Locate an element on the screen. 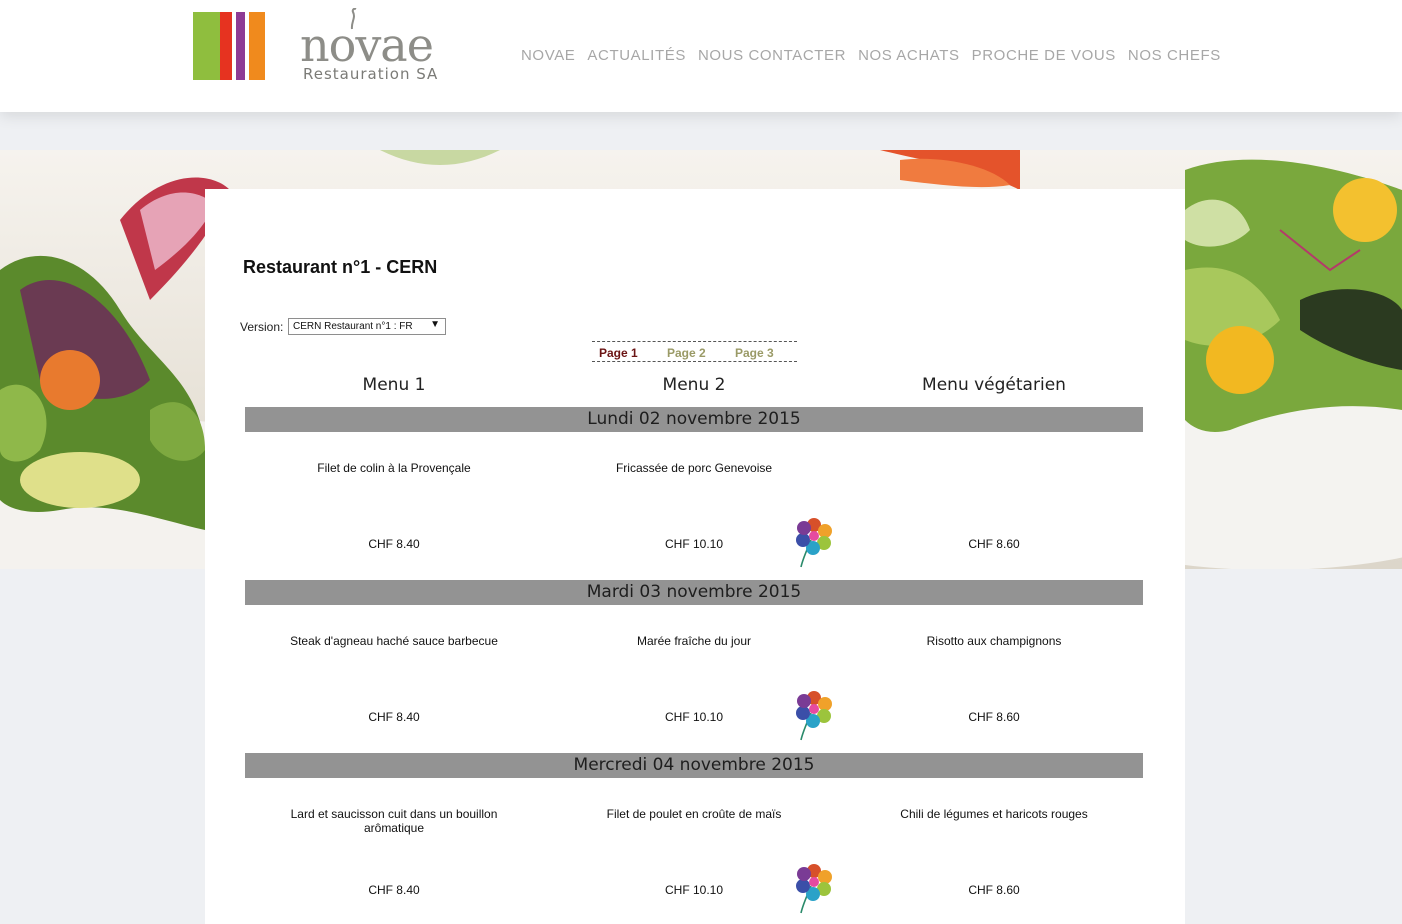 The image size is (1402, 924). version-label: Version: is located at coordinates (262, 327).